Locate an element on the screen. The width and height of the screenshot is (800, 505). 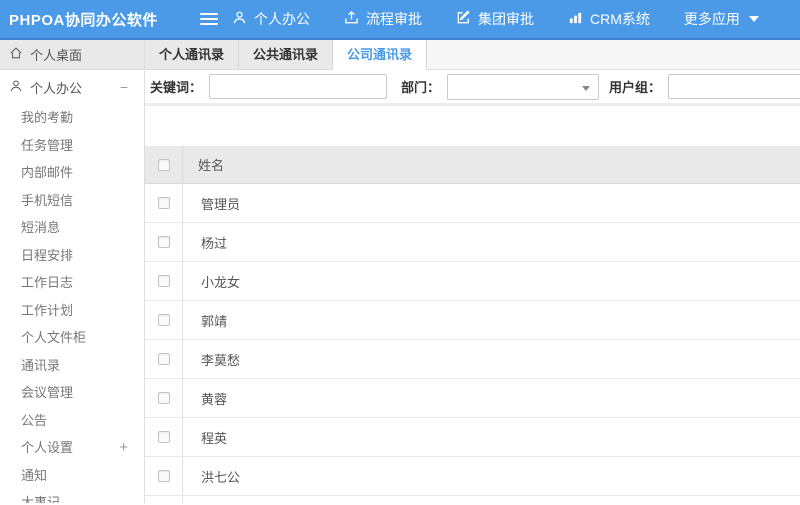
contact-name: 李莫愁 is located at coordinates (221, 360).